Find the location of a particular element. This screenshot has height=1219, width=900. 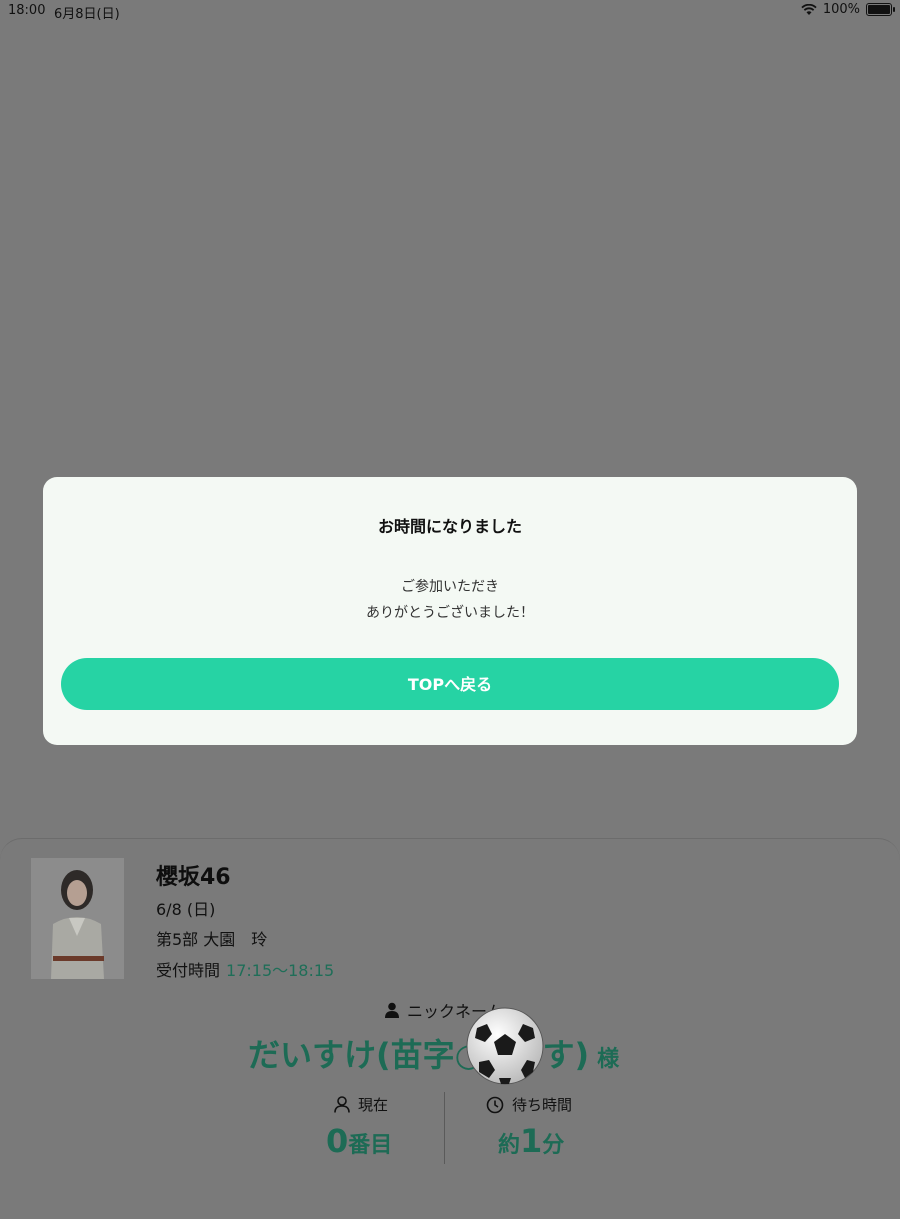

current-label-row: 現在 is located at coordinates (361, 1104).